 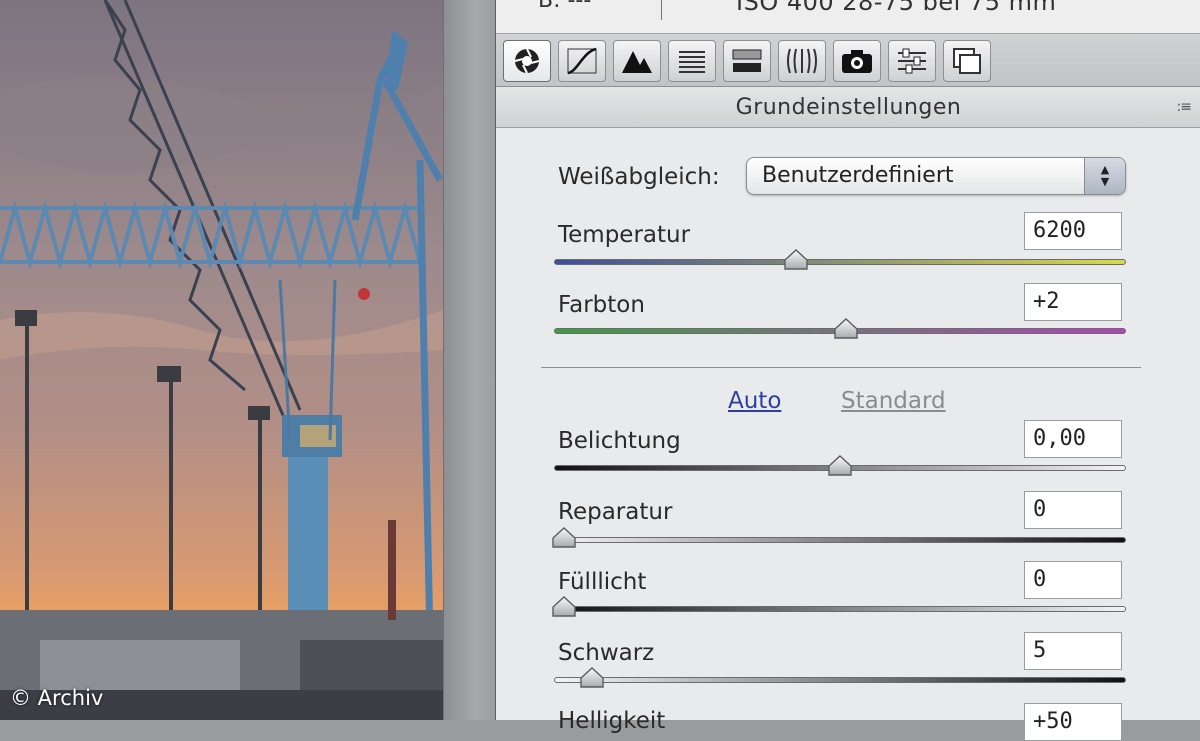 I want to click on tab-camera-calibration, so click(x=857, y=61).